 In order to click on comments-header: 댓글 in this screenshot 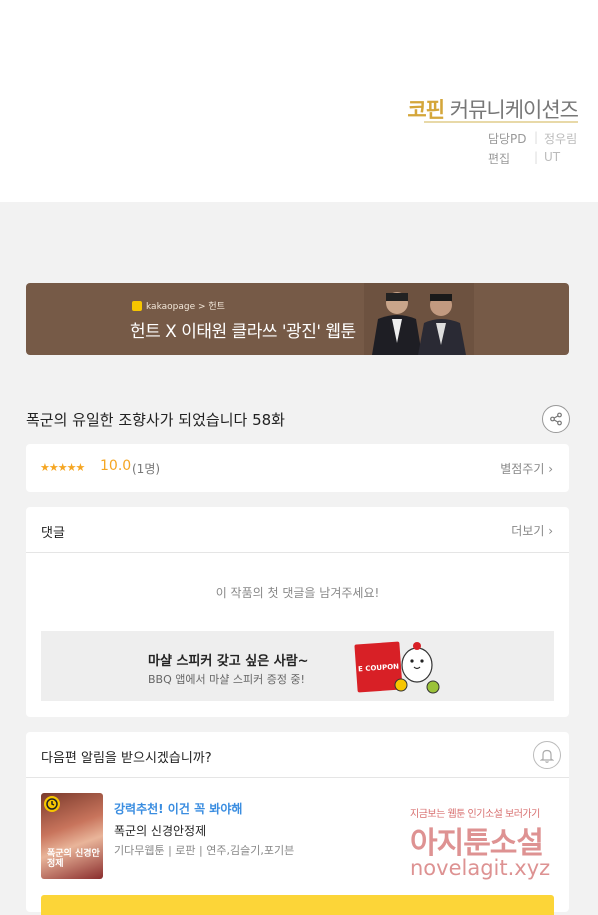, I will do `click(53, 533)`.